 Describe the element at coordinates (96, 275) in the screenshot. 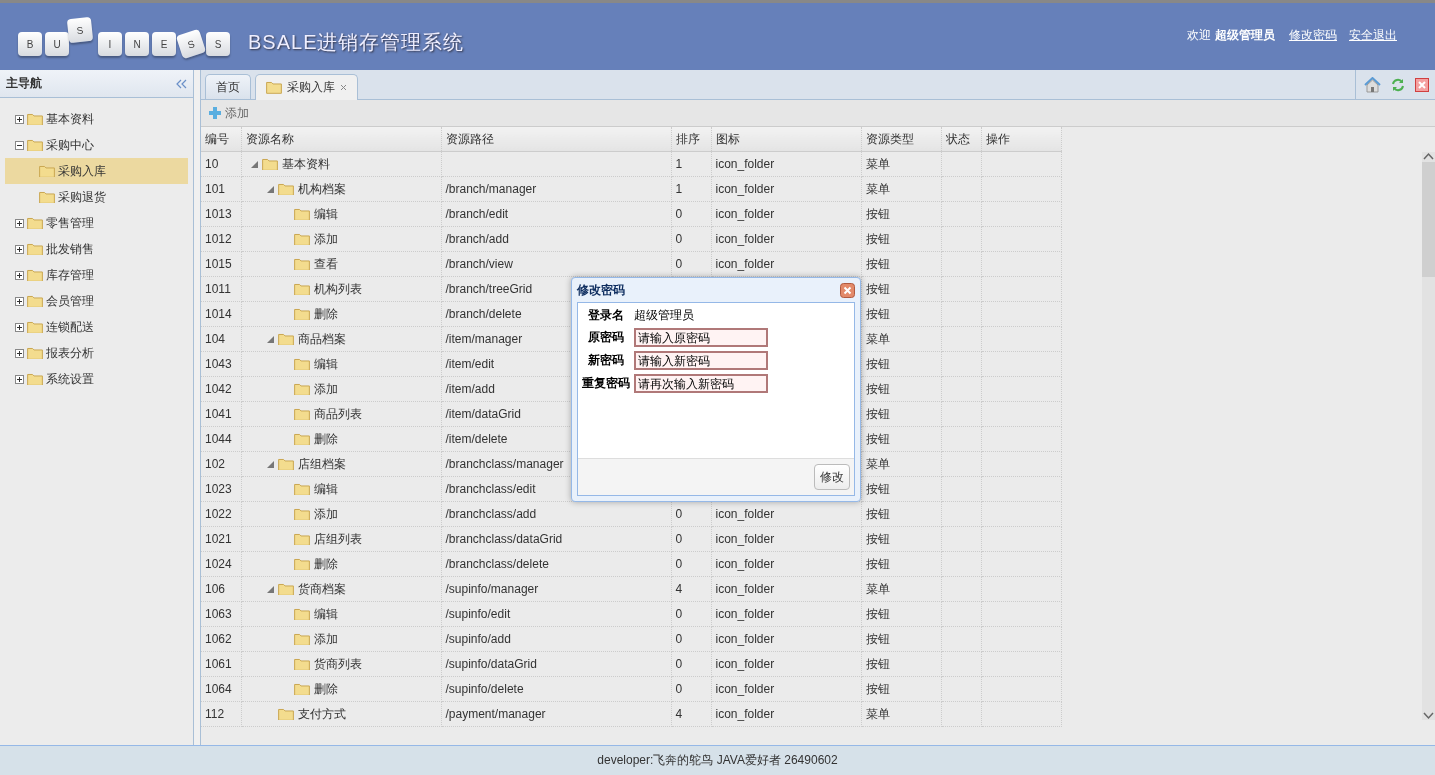

I see `nav-item: 库存管理` at that location.